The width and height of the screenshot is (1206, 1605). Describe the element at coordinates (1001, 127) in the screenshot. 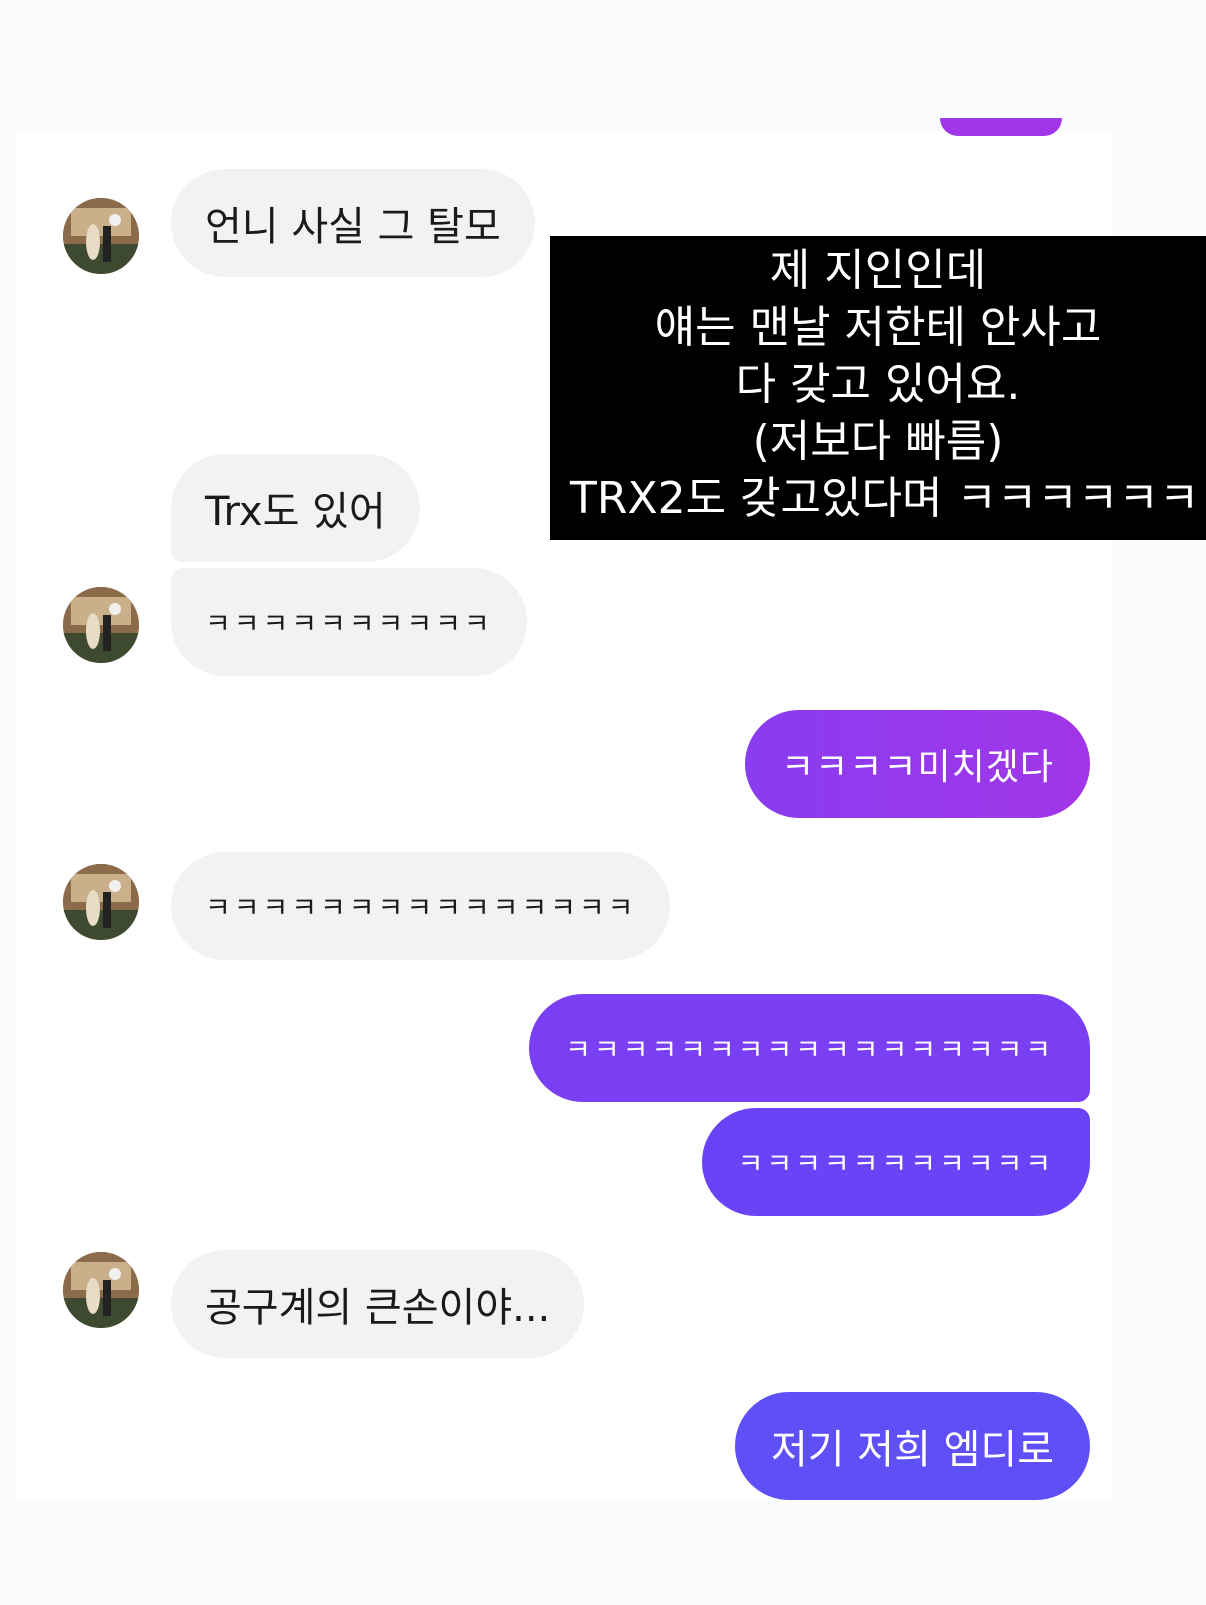

I see `outgoing-message-bubble-partial` at that location.